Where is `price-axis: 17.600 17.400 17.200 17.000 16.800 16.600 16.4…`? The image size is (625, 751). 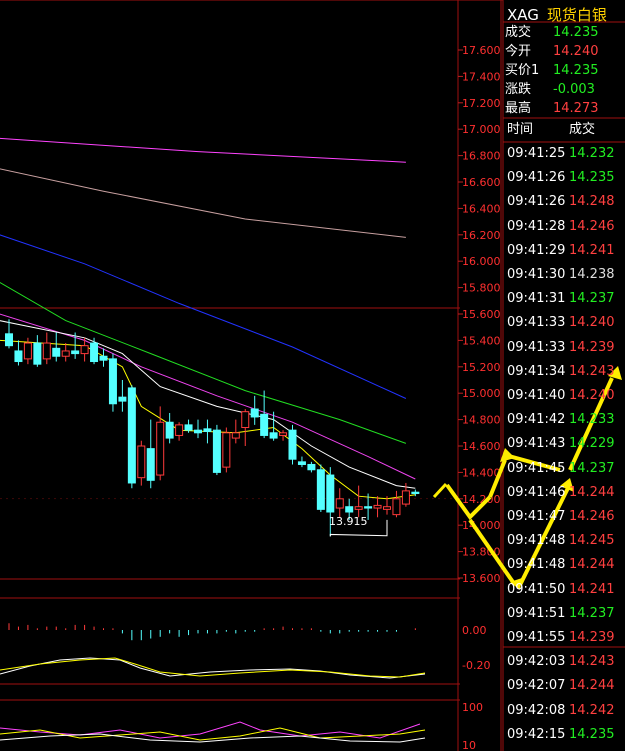
price-axis: 17.600 17.400 17.200 17.000 16.800 16.600 16.4… is located at coordinates (479, 314).